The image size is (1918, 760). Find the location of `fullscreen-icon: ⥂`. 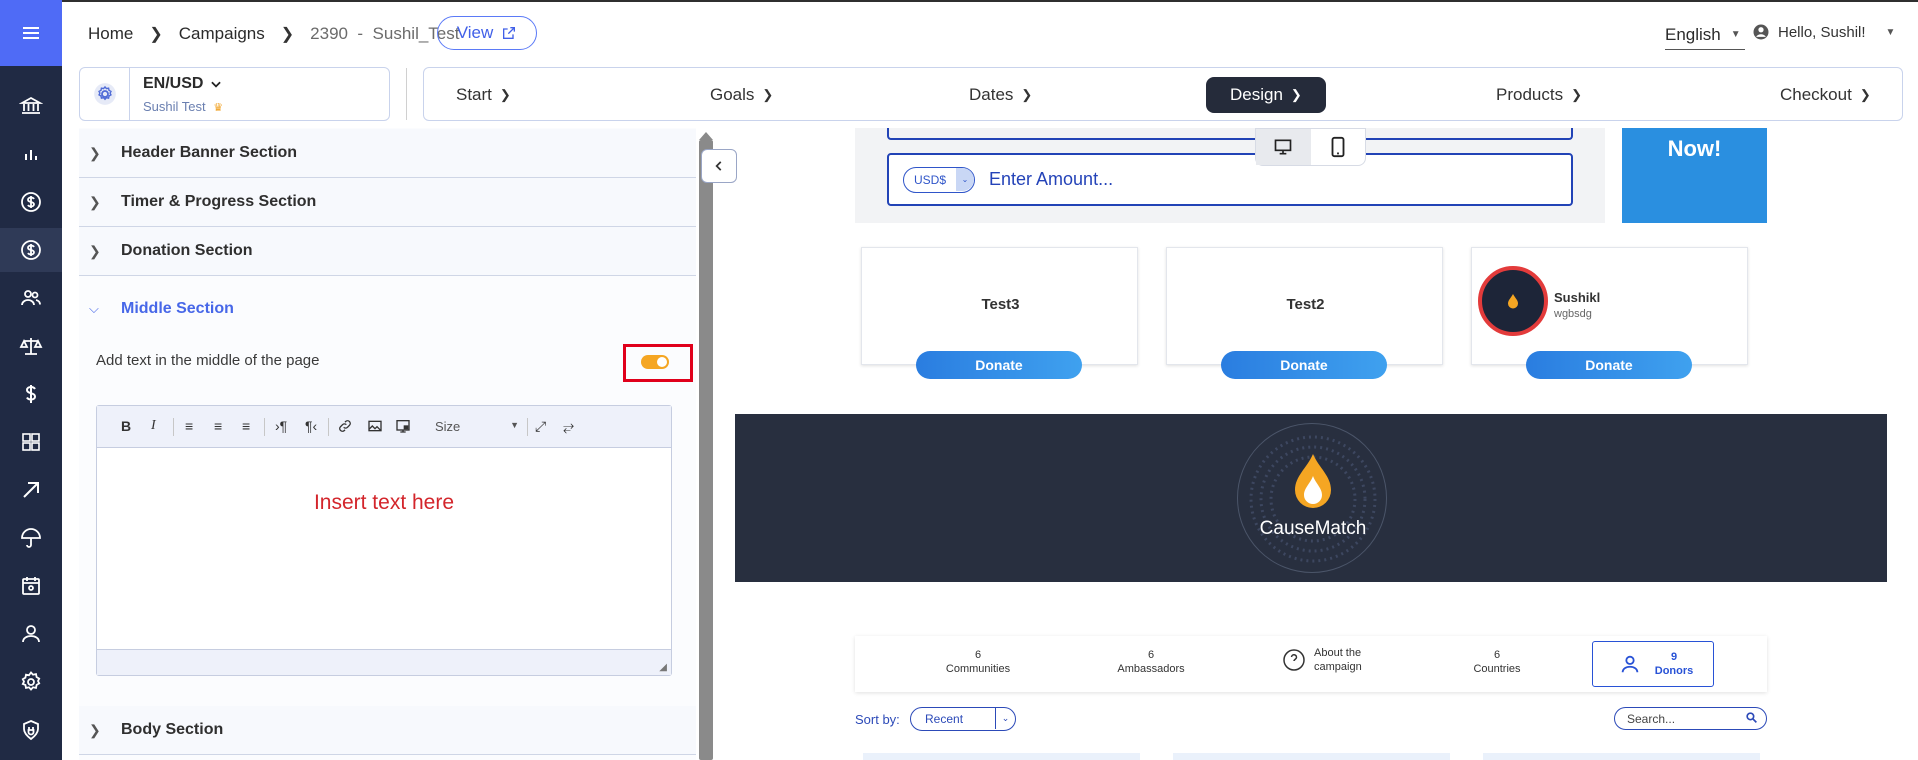

fullscreen-icon: ⥂ is located at coordinates (568, 426).